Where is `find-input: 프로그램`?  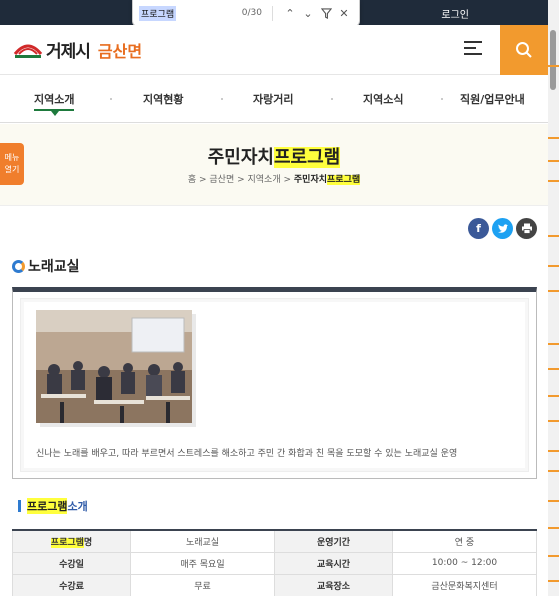
find-input: 프로그램 is located at coordinates (158, 13).